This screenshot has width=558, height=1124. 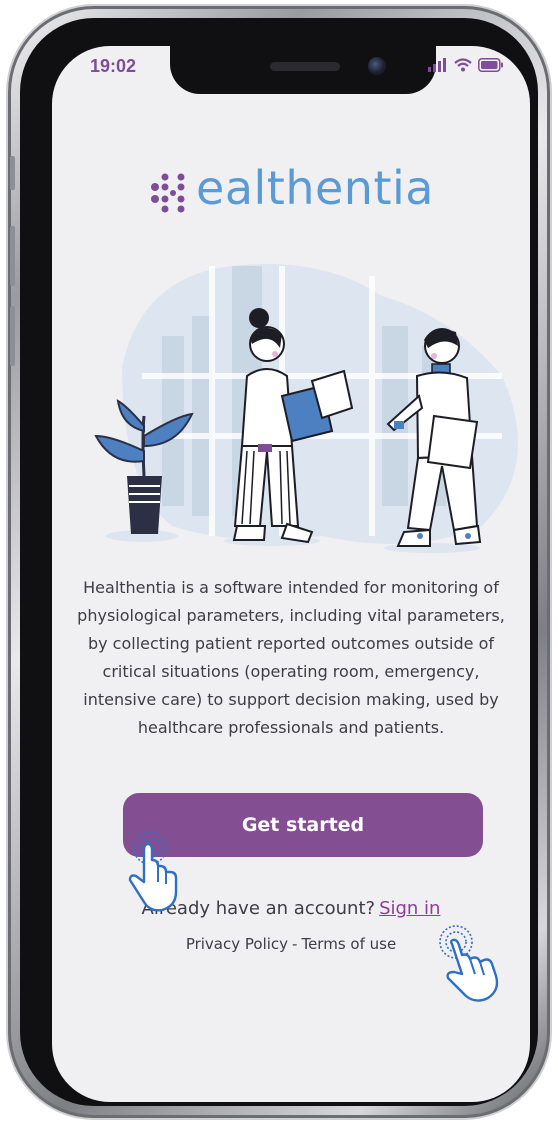 What do you see at coordinates (305, 66) in the screenshot?
I see `earpiece-speaker` at bounding box center [305, 66].